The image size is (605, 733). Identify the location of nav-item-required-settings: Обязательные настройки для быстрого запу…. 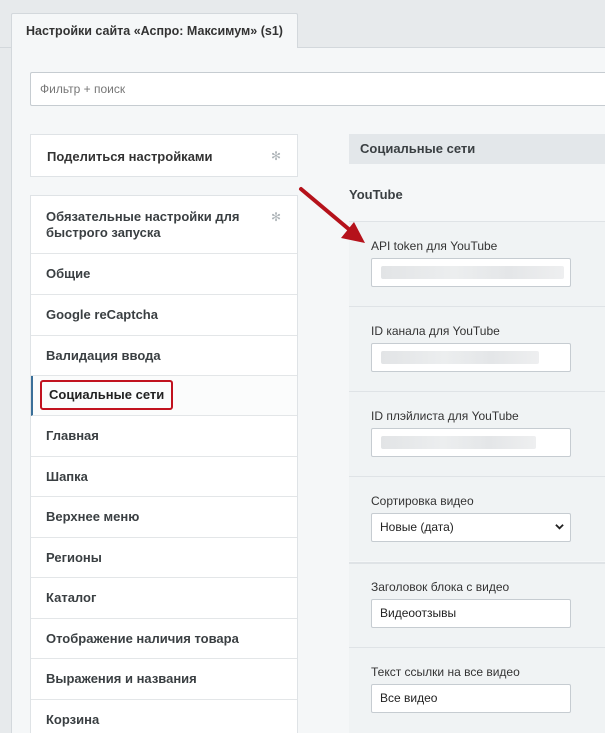
(164, 225).